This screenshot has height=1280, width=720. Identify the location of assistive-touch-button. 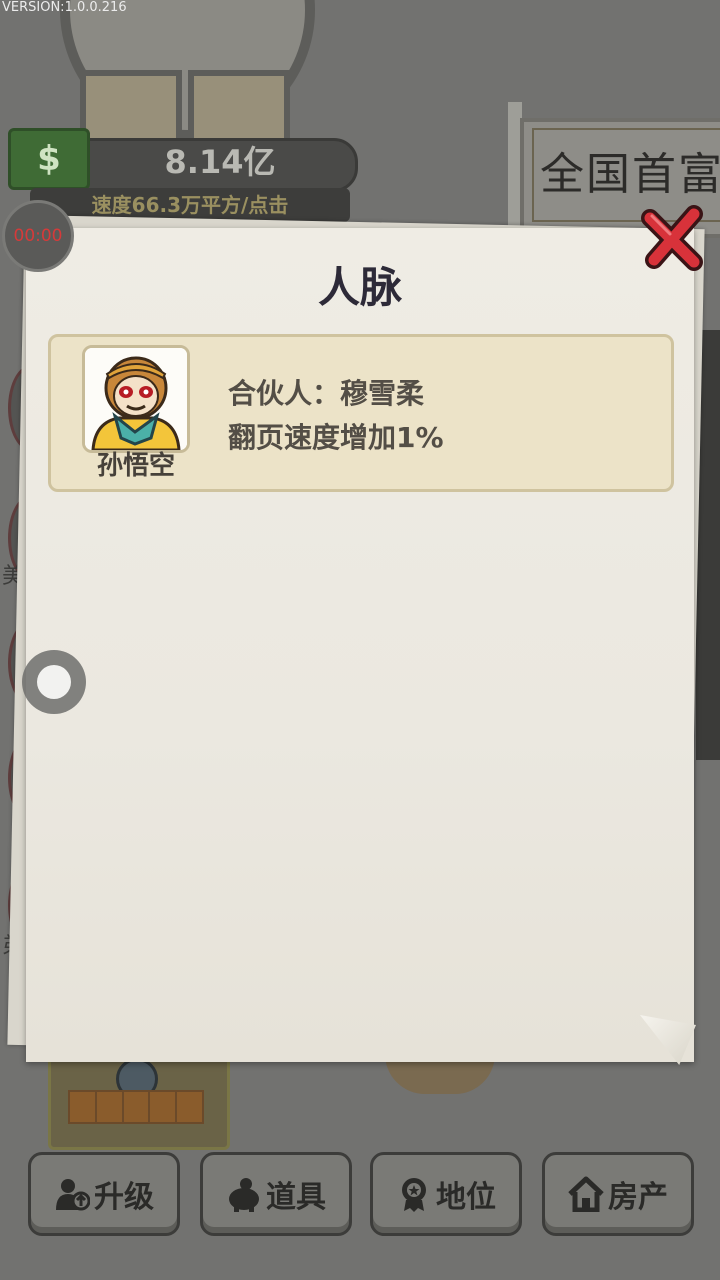
(54, 682).